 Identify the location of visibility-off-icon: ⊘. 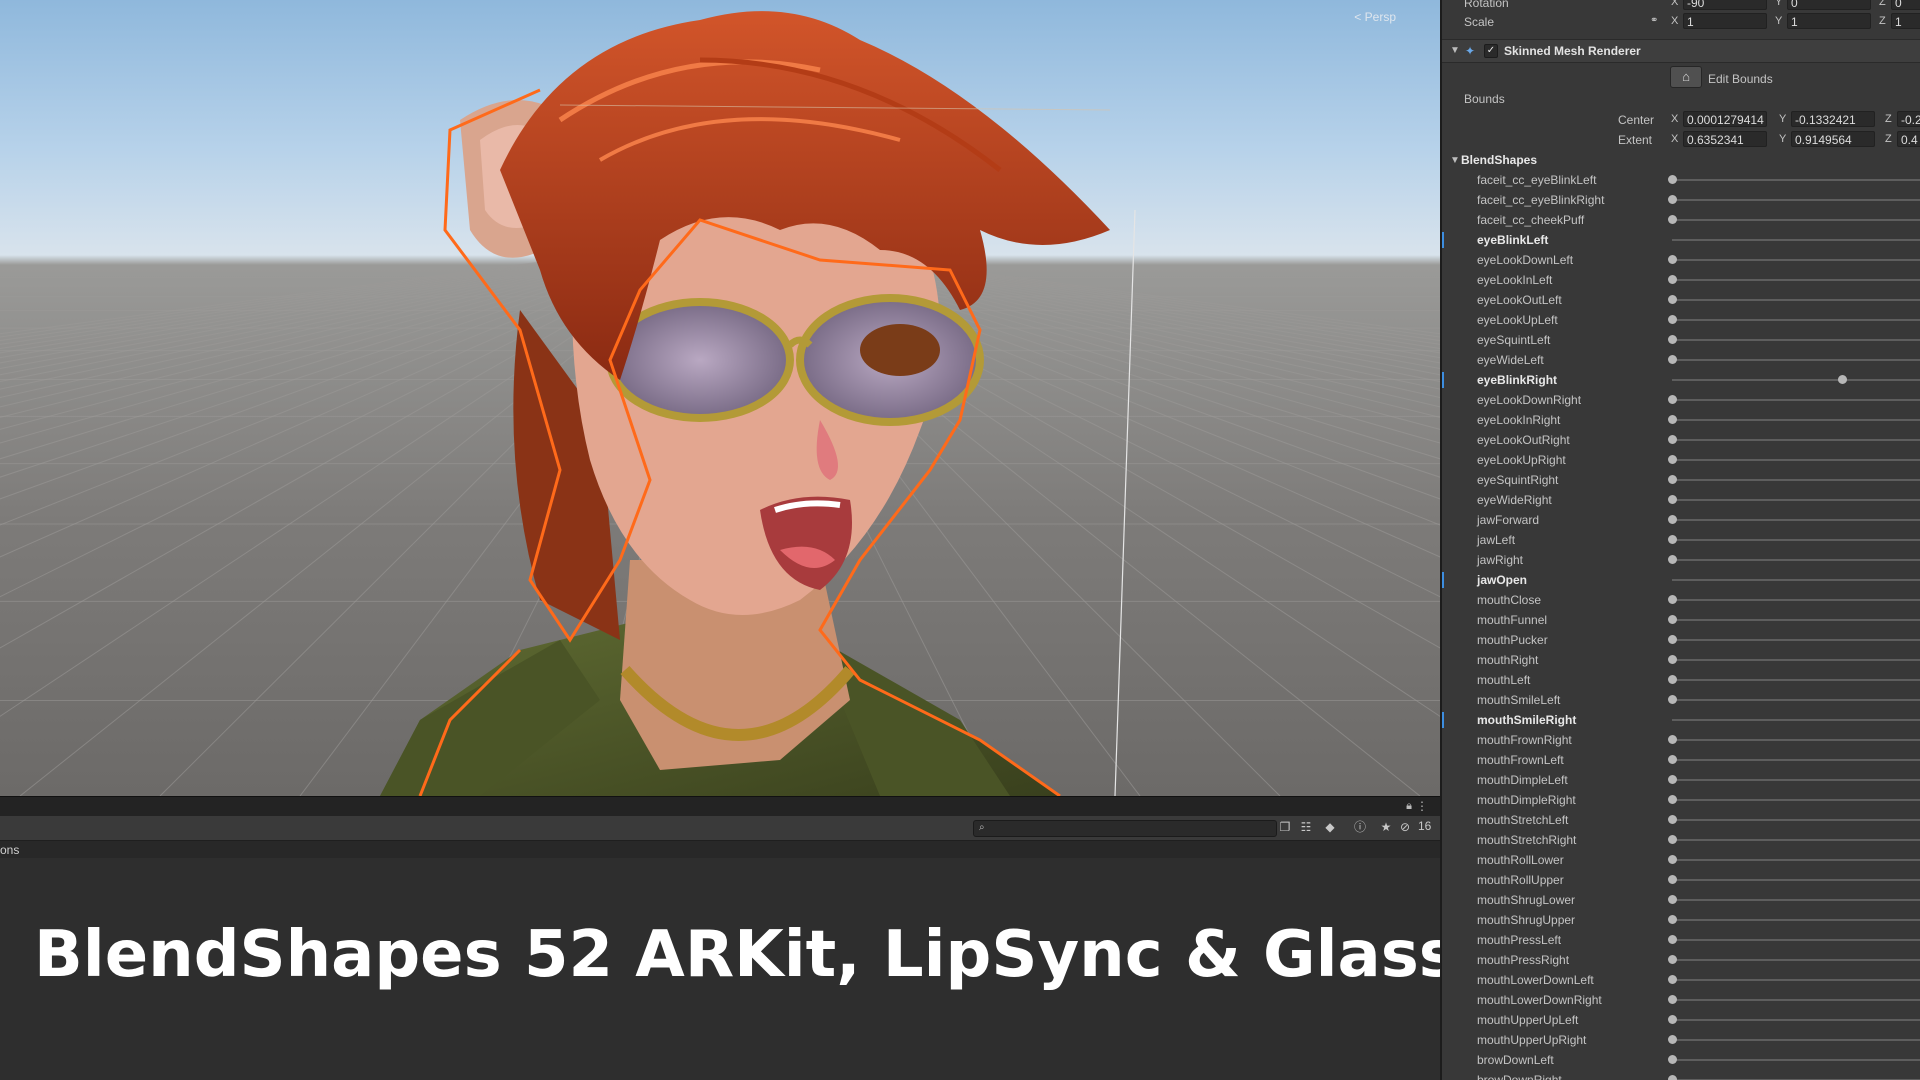
(1405, 827).